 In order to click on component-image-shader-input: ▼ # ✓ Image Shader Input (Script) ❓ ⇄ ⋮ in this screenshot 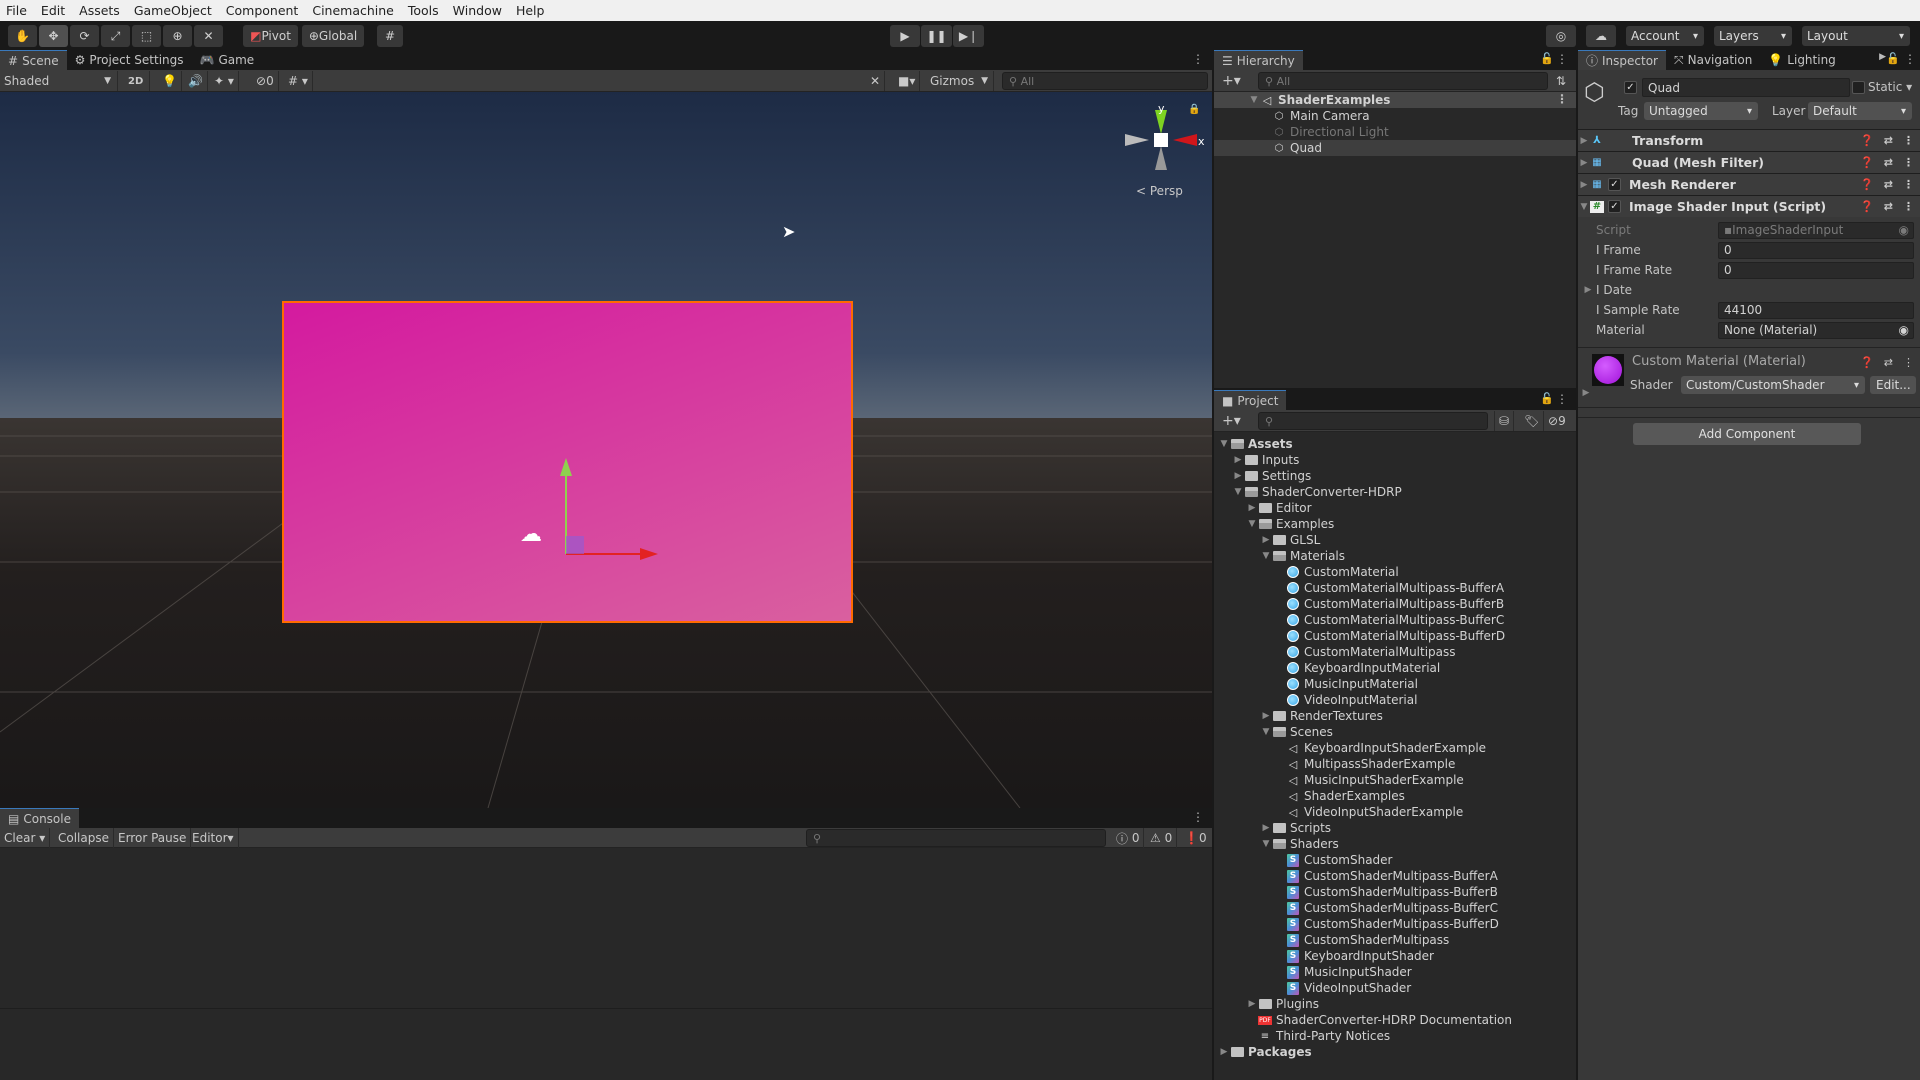, I will do `click(1749, 206)`.